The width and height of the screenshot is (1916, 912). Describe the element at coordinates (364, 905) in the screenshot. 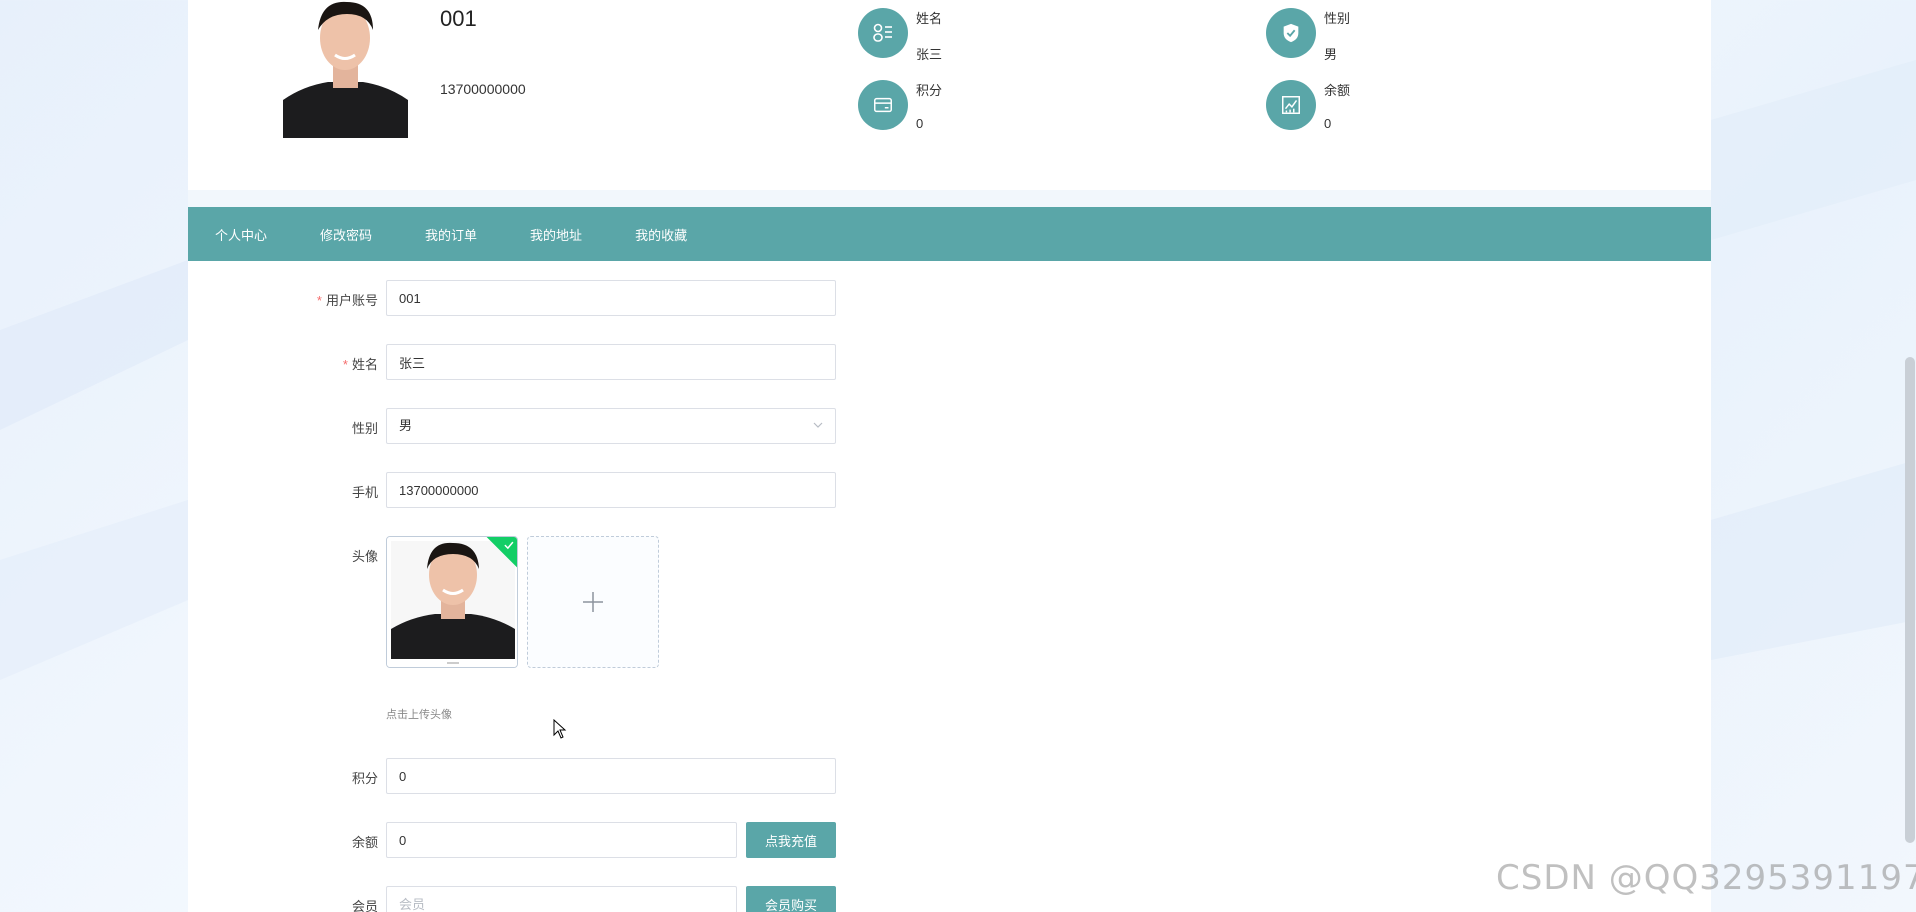

I see `member-label: 会员` at that location.